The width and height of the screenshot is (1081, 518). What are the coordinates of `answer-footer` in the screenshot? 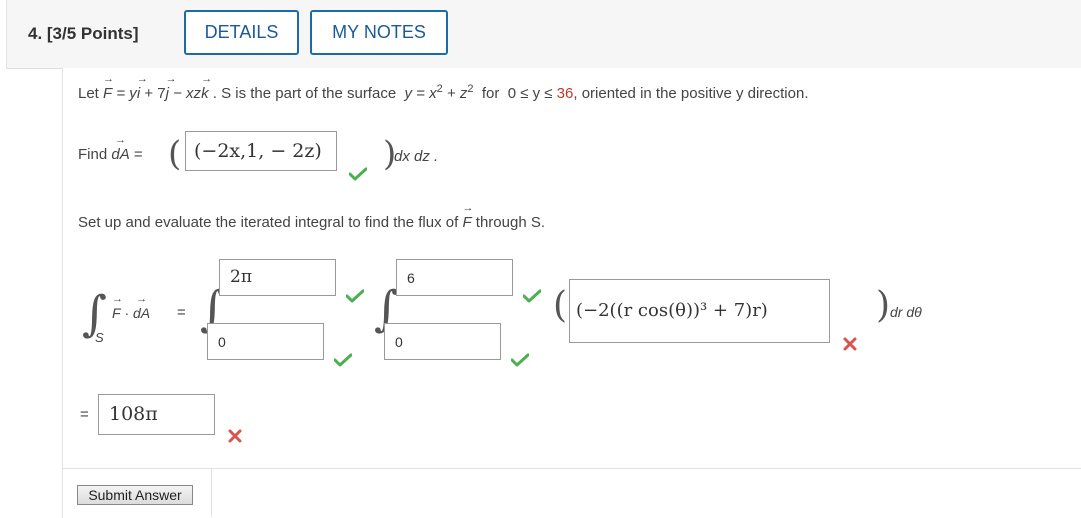 It's located at (571, 493).